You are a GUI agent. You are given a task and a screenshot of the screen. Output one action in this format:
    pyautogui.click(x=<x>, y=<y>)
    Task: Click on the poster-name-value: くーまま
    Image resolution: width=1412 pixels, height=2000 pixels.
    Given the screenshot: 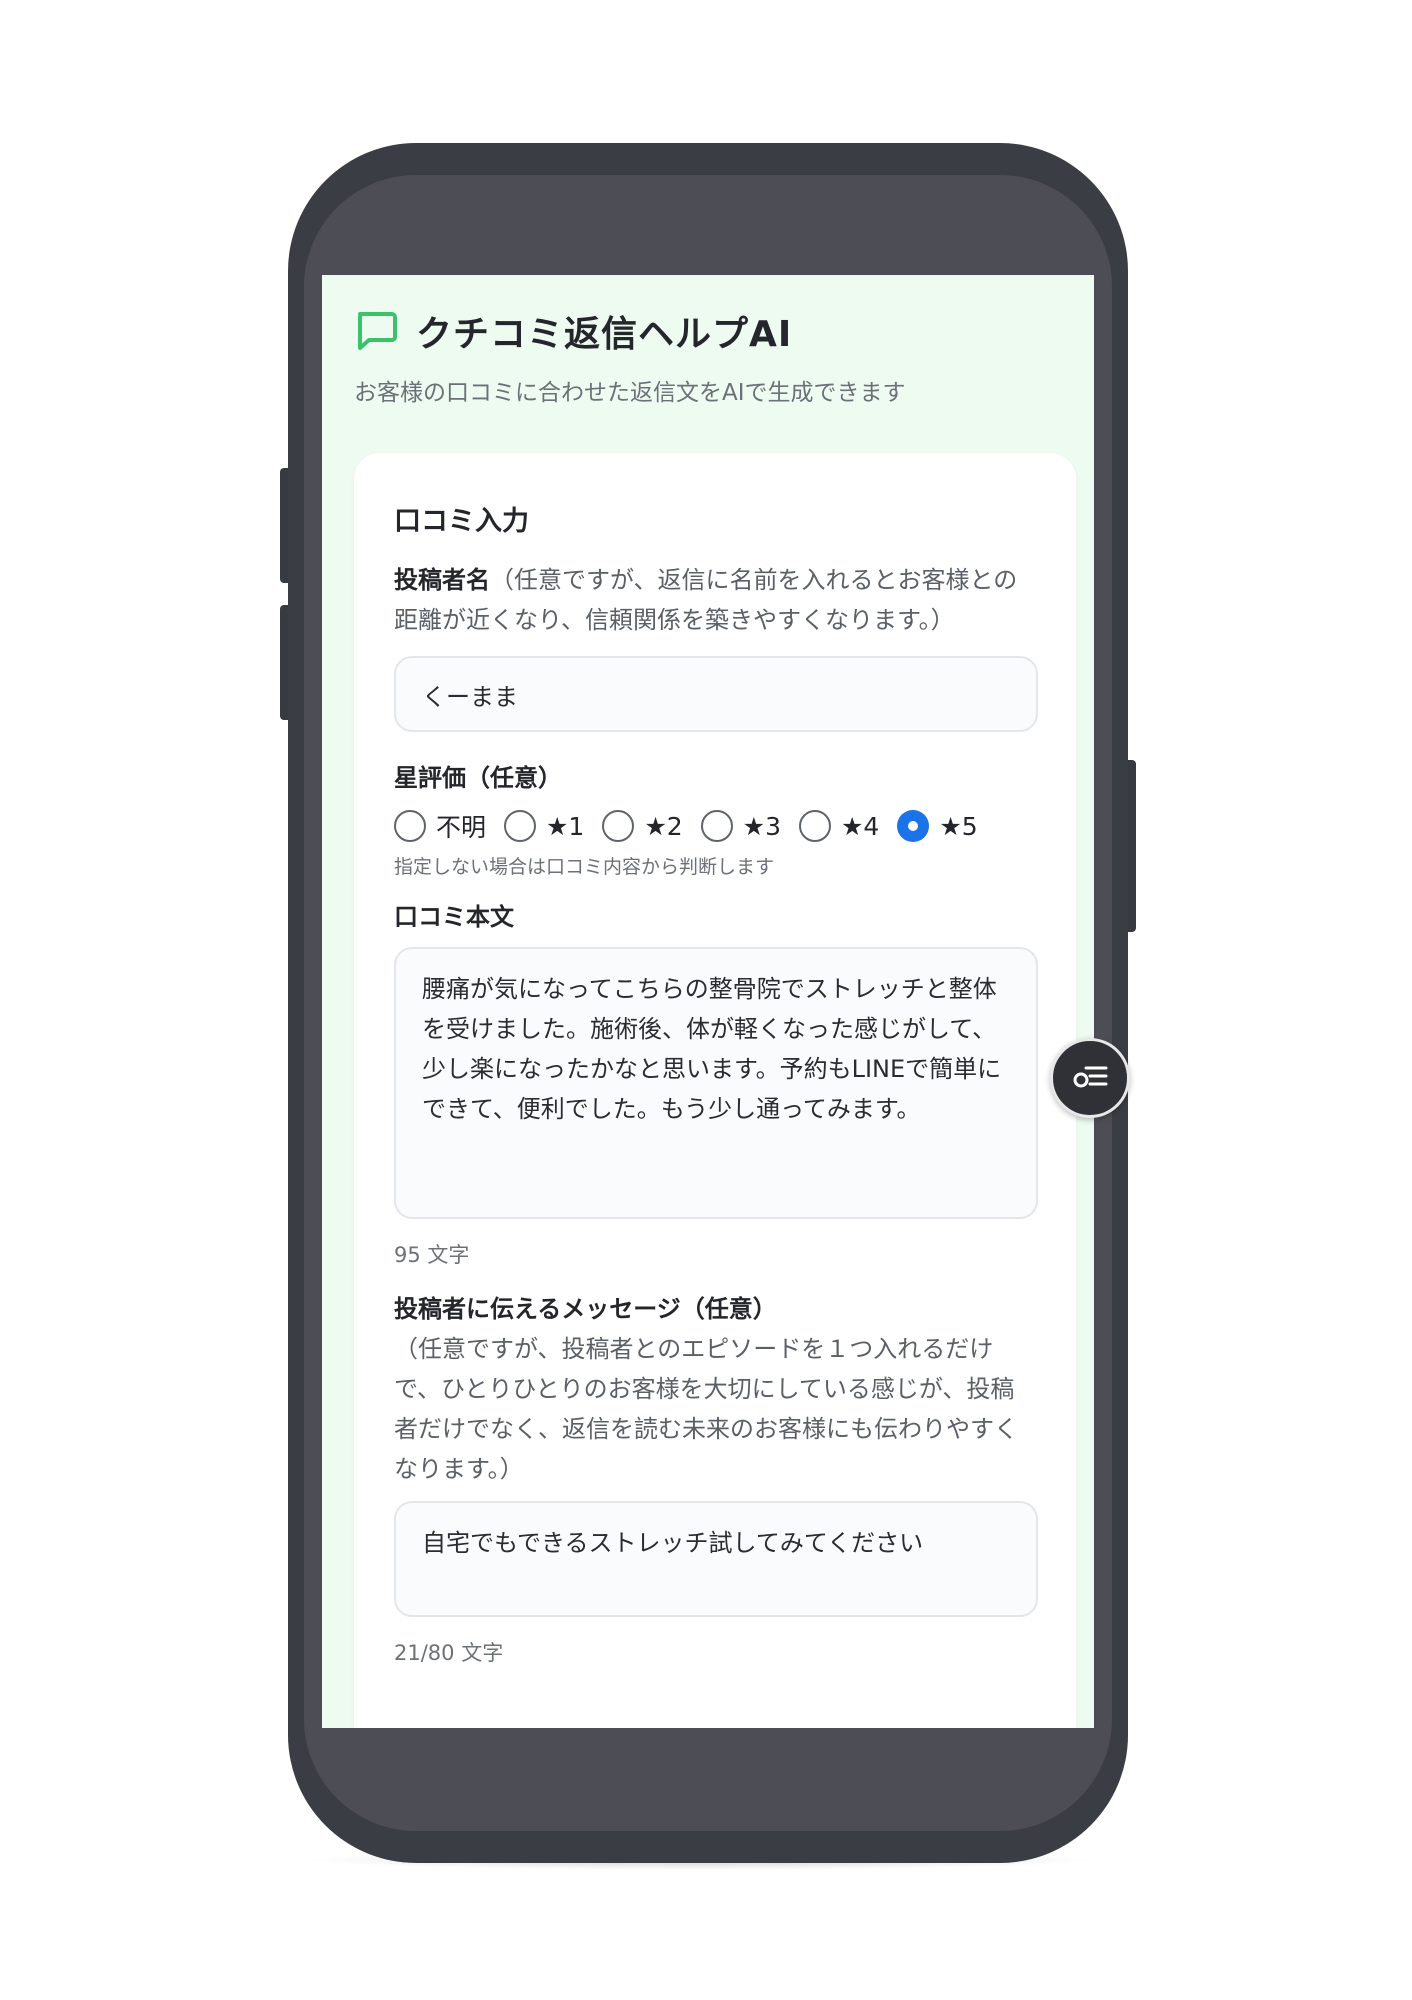 What is the action you would take?
    pyautogui.click(x=470, y=696)
    